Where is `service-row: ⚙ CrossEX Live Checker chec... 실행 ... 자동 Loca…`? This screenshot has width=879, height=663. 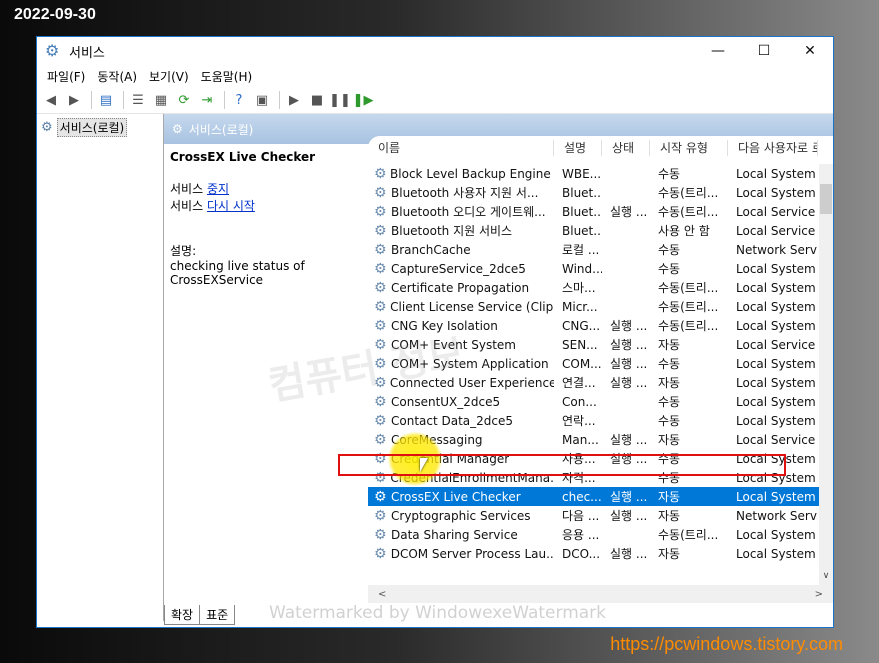
service-row: ⚙ CrossEX Live Checker chec... 실행 ... 자동 Loca… is located at coordinates (593, 496).